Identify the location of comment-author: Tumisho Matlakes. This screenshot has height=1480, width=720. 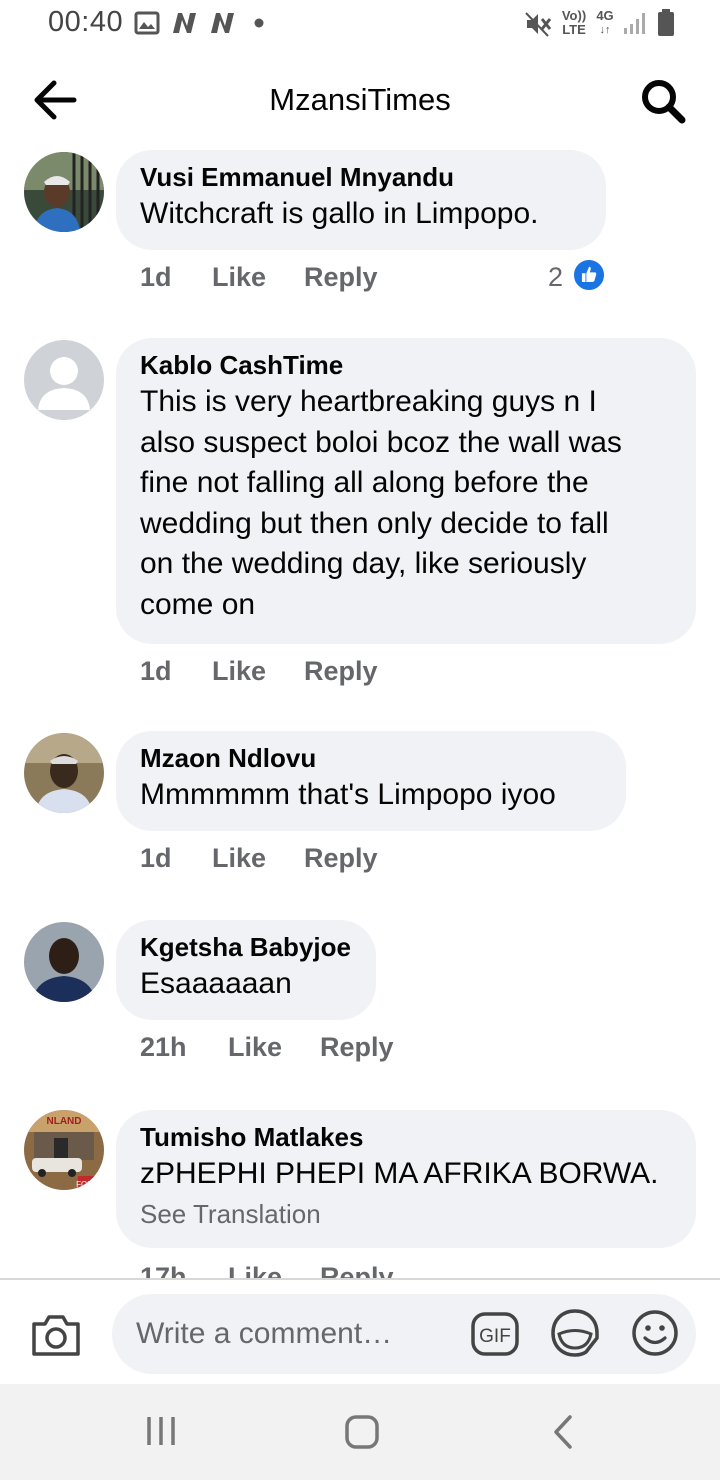
(406, 1137).